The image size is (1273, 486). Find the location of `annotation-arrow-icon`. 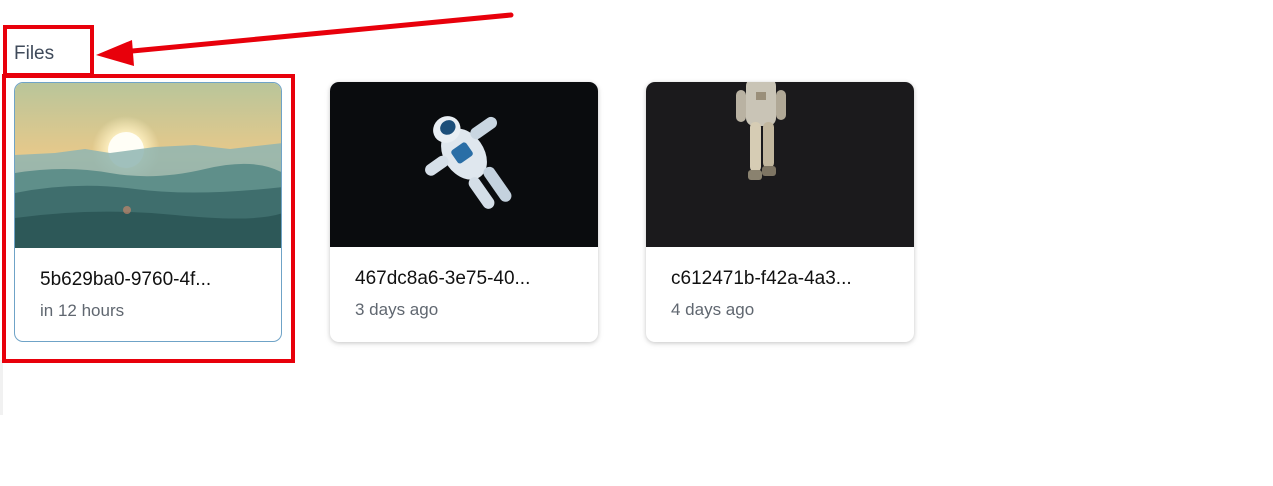

annotation-arrow-icon is located at coordinates (305, 39).